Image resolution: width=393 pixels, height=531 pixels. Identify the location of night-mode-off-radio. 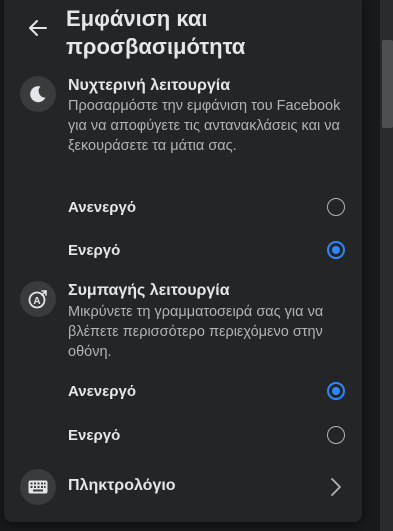
(336, 207).